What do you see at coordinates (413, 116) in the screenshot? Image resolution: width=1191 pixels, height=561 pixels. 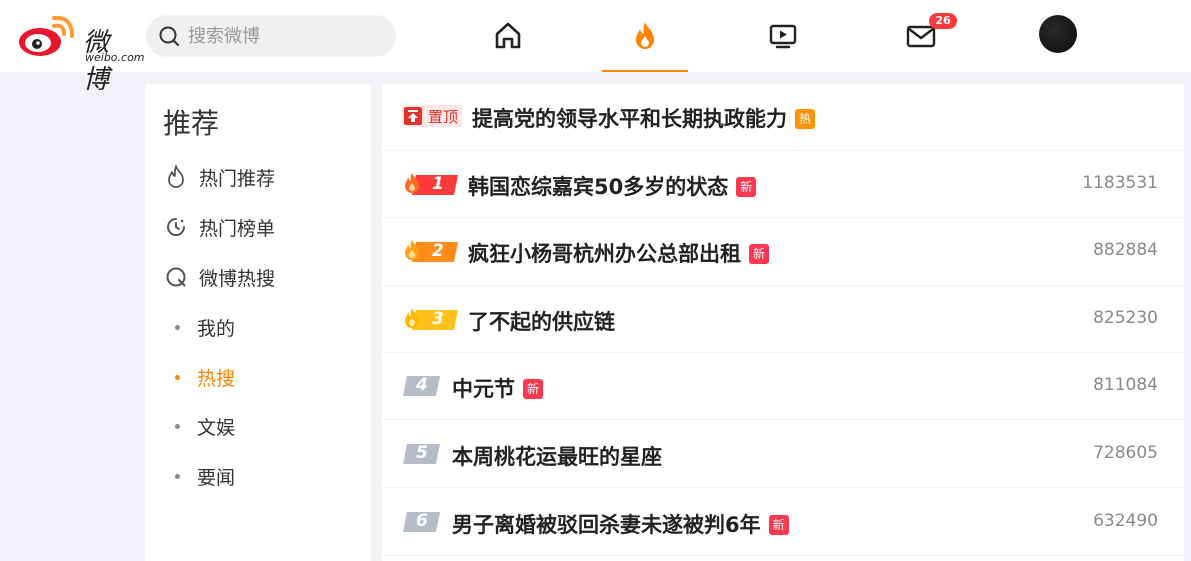 I see `pin-top-icon` at bounding box center [413, 116].